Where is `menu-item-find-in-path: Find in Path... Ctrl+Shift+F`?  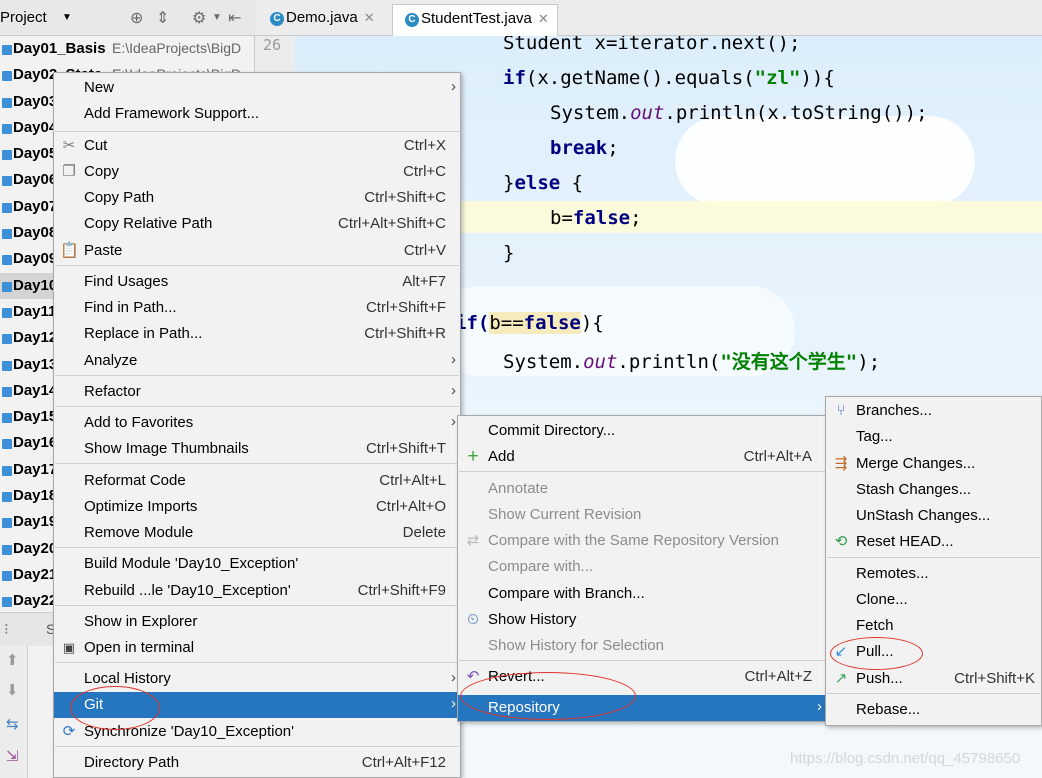 menu-item-find-in-path: Find in Path... Ctrl+Shift+F is located at coordinates (257, 308).